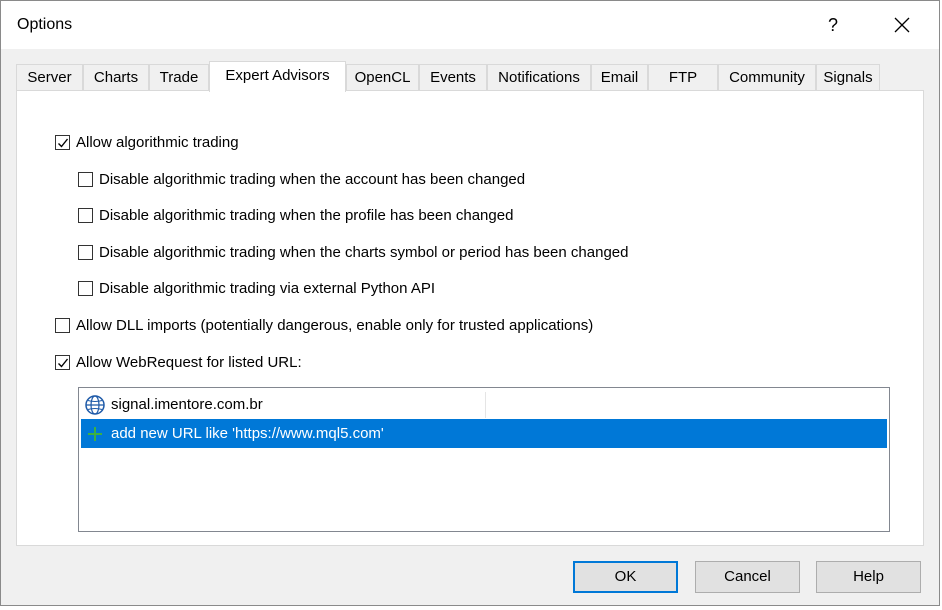 This screenshot has width=942, height=610. What do you see at coordinates (747, 577) in the screenshot?
I see `cancel-button: Cancel` at bounding box center [747, 577].